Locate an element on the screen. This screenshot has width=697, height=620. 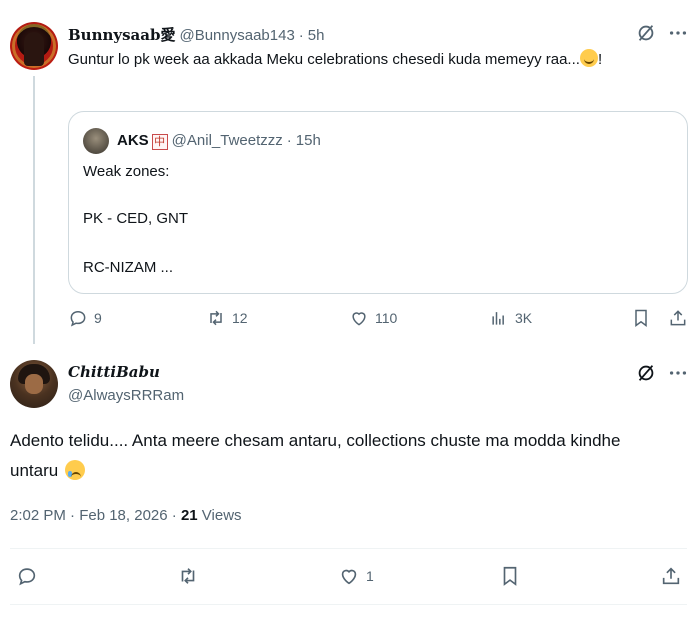
repost-button: 12 is located at coordinates (227, 318).